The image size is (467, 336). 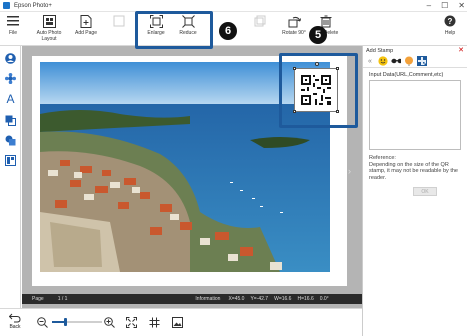 I want to click on bottom-bar: Back, so click(x=181, y=322).